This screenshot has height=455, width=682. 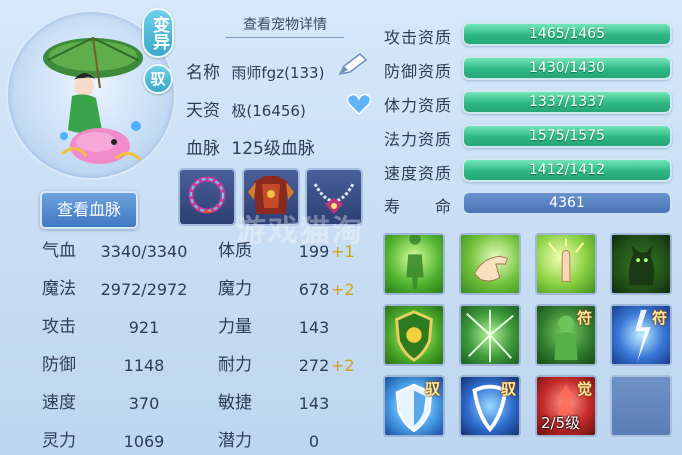 I want to click on stat-label: 魔法, so click(x=59, y=289).